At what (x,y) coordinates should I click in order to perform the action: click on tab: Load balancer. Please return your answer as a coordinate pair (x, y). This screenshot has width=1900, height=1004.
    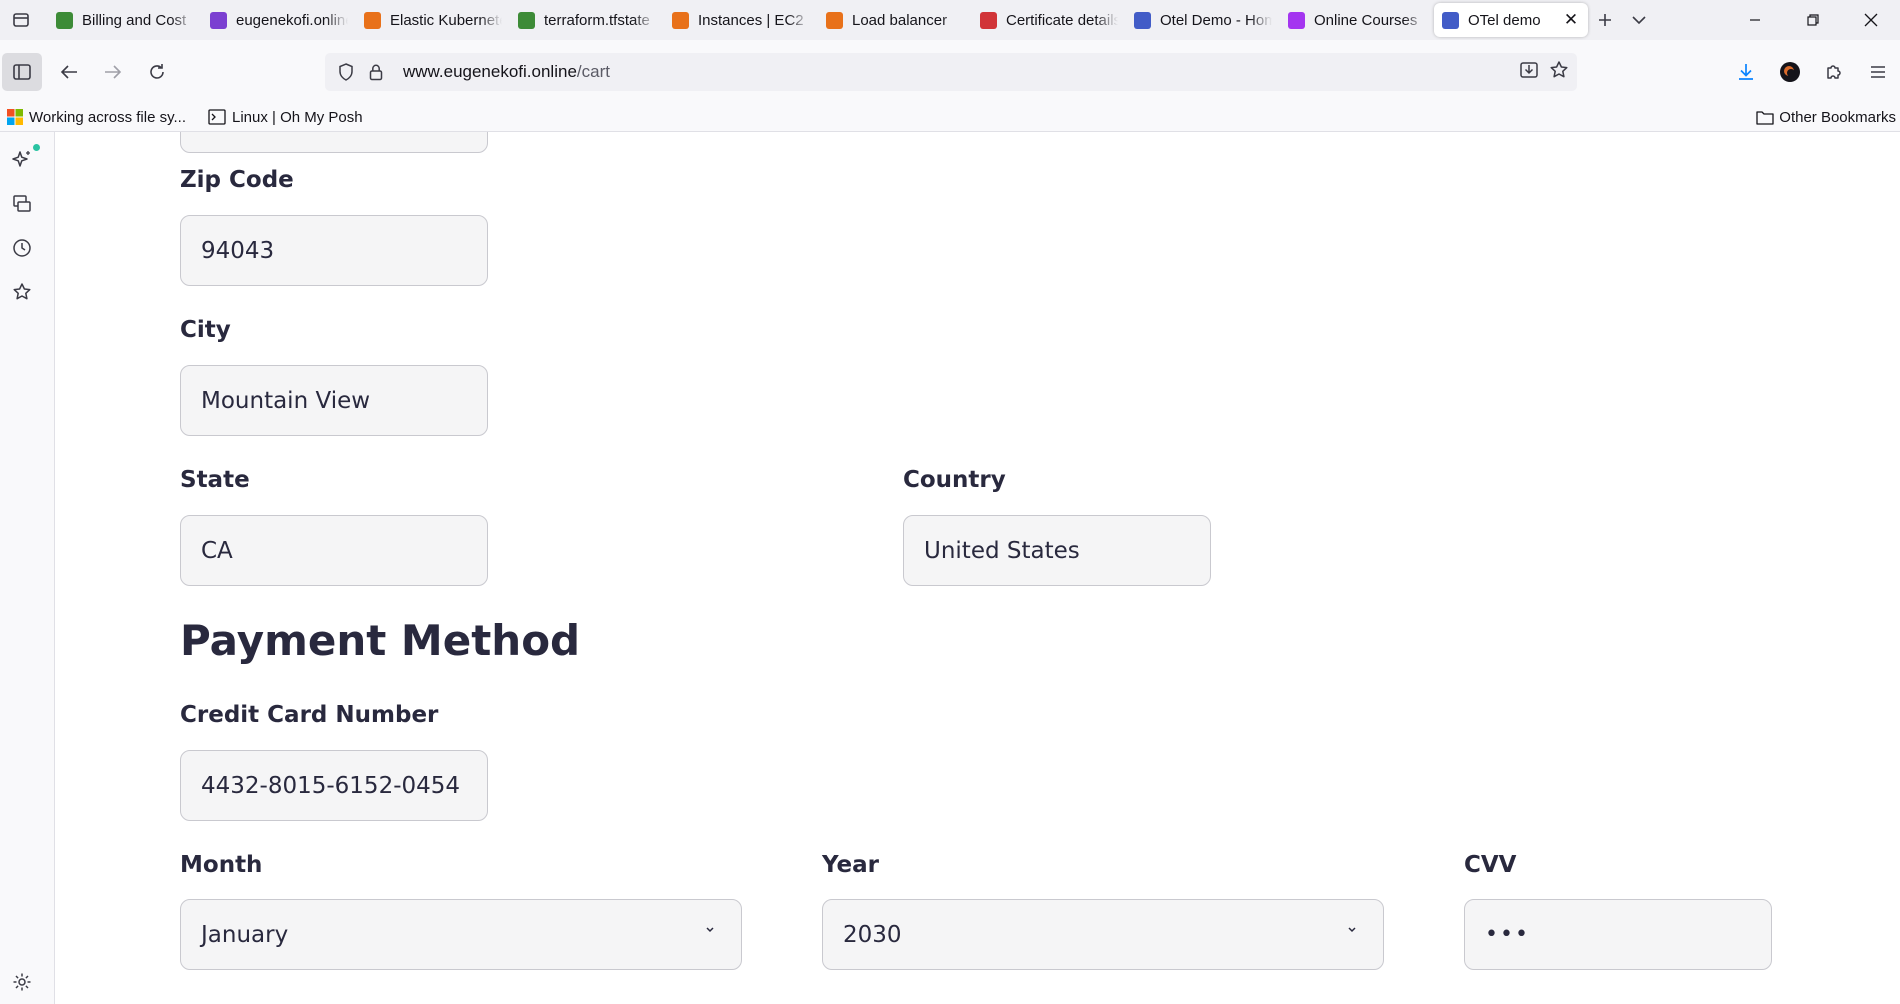
    Looking at the image, I should click on (895, 20).